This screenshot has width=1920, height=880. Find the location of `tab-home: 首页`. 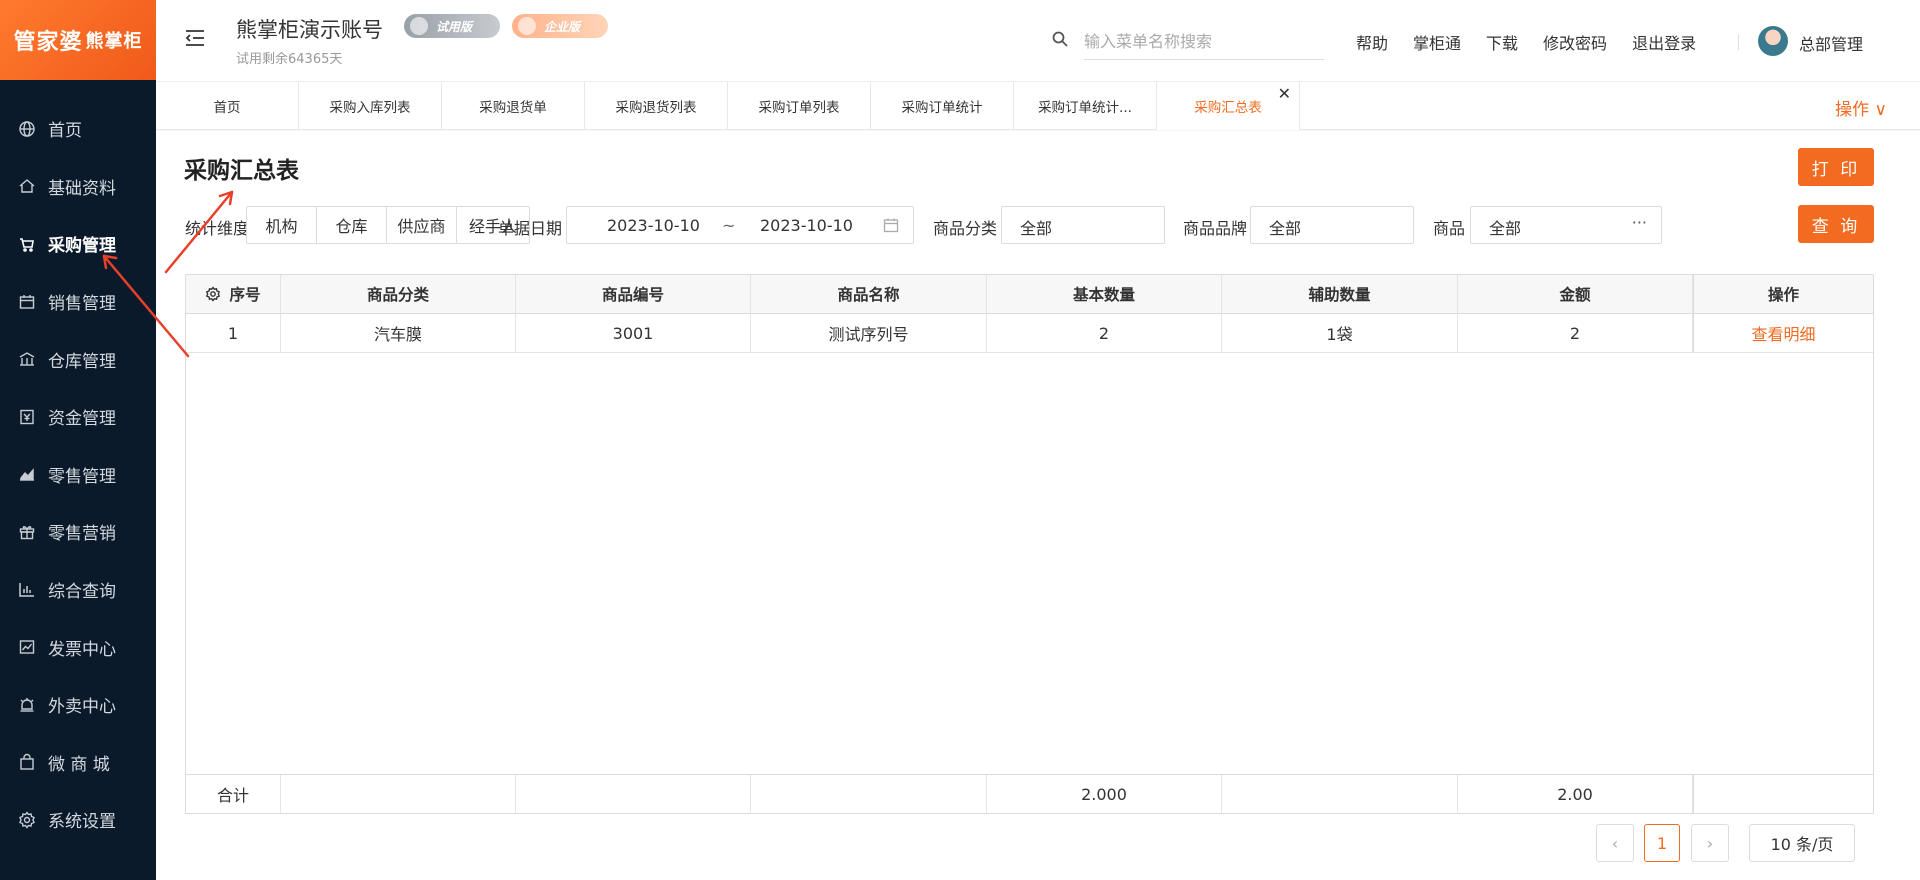

tab-home: 首页 is located at coordinates (227, 106).